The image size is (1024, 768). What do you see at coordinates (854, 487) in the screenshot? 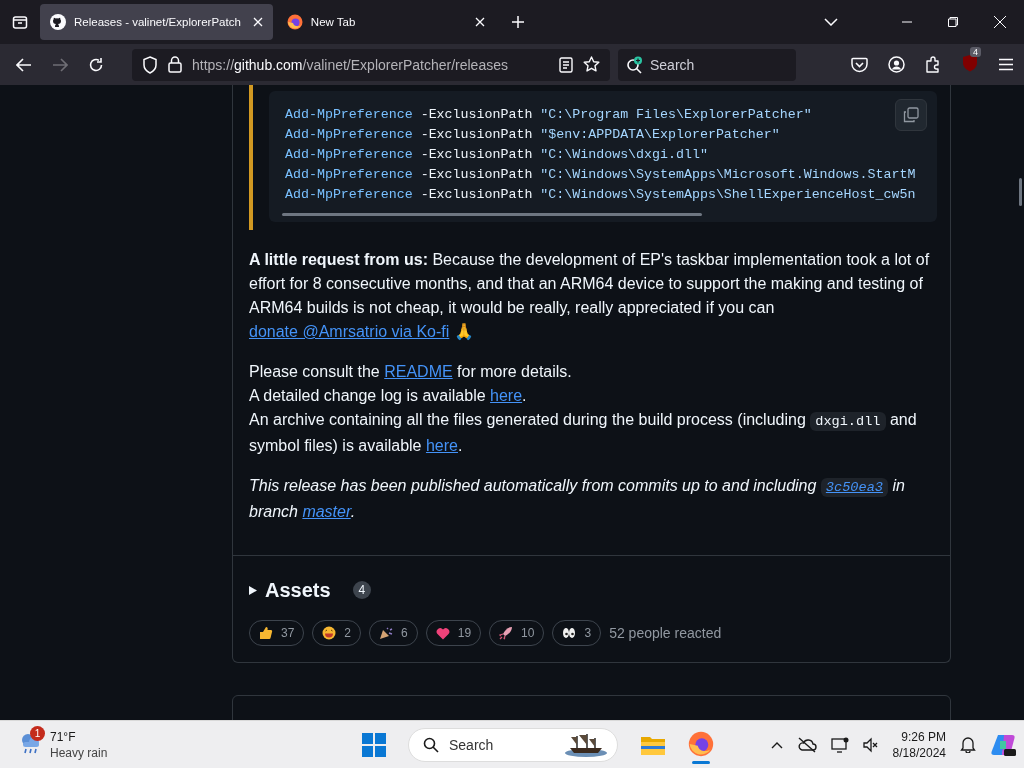
I see `commit-link: 3c50ea3` at bounding box center [854, 487].